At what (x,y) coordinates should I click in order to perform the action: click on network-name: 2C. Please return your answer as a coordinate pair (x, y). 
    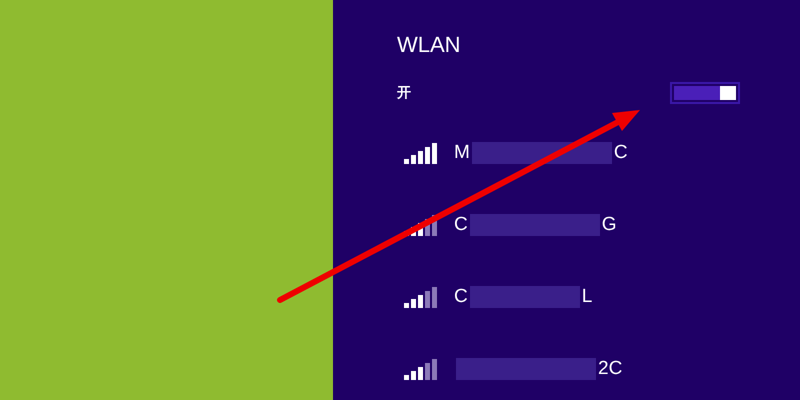
    Looking at the image, I should click on (610, 369).